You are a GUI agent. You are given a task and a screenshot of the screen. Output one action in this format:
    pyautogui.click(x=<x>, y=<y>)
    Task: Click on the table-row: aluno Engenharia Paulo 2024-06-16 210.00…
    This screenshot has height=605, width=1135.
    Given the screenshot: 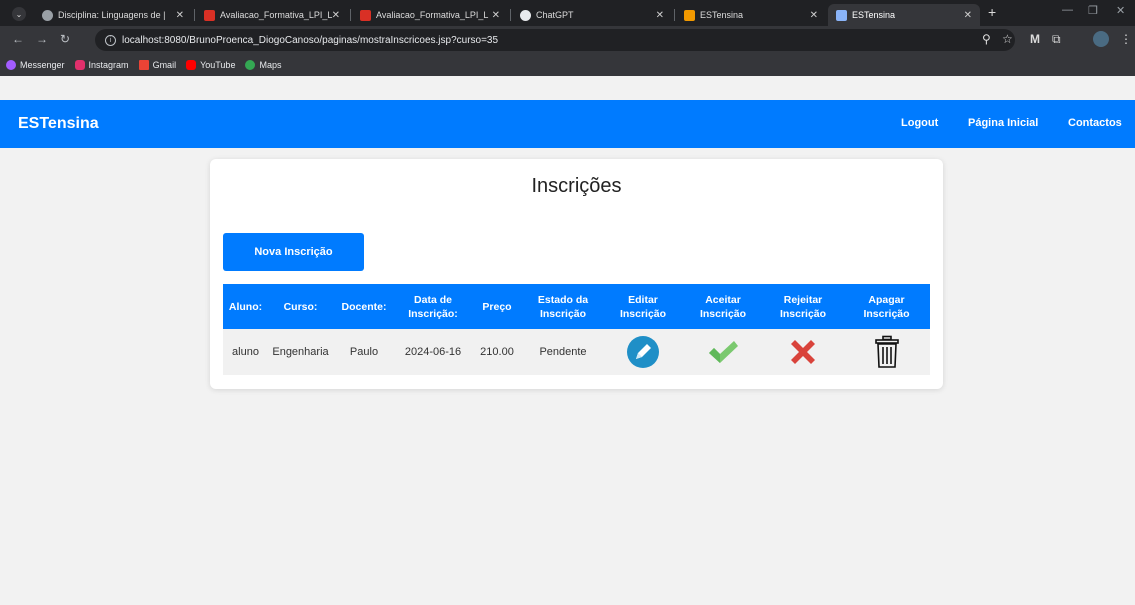 What is the action you would take?
    pyautogui.click(x=576, y=352)
    